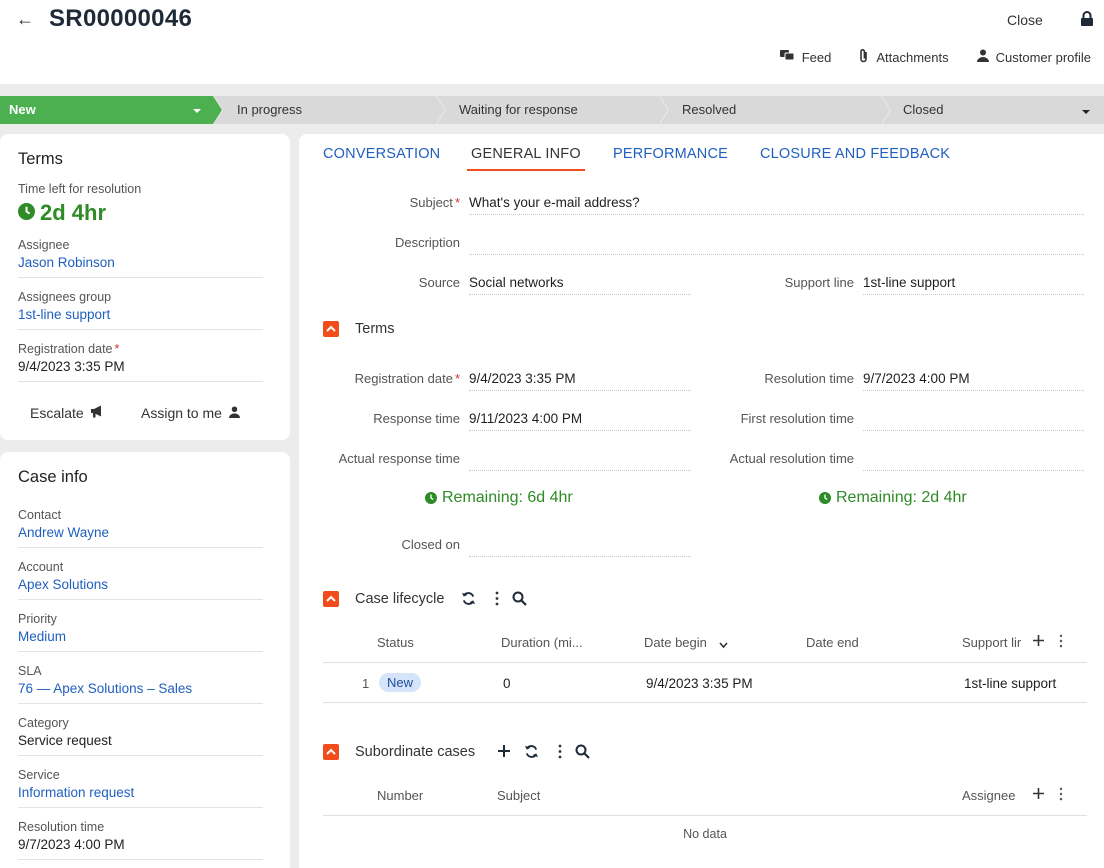  I want to click on feed-link: Feed, so click(805, 57).